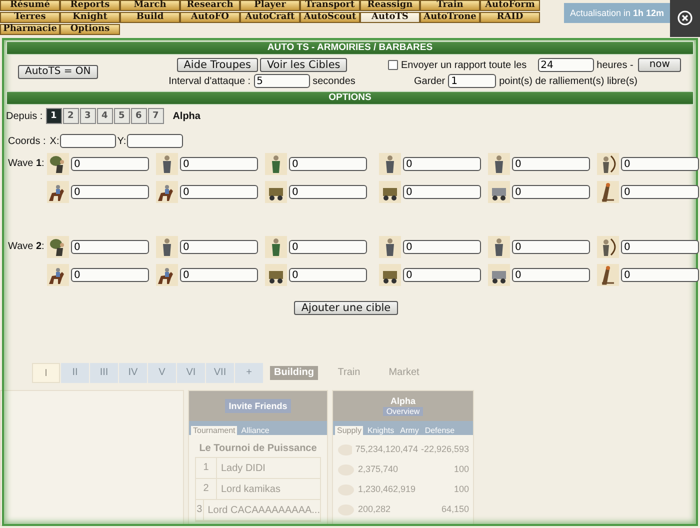 Image resolution: width=700 pixels, height=528 pixels. Describe the element at coordinates (138, 116) in the screenshot. I see `city-button: 6` at that location.